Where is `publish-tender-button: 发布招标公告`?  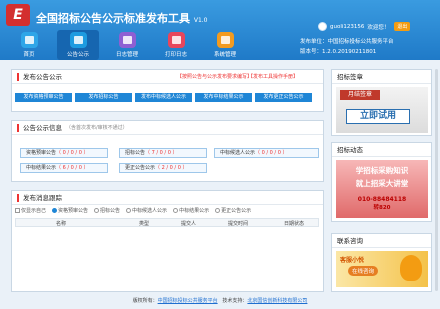 publish-tender-button: 发布招标公告 is located at coordinates (103, 97).